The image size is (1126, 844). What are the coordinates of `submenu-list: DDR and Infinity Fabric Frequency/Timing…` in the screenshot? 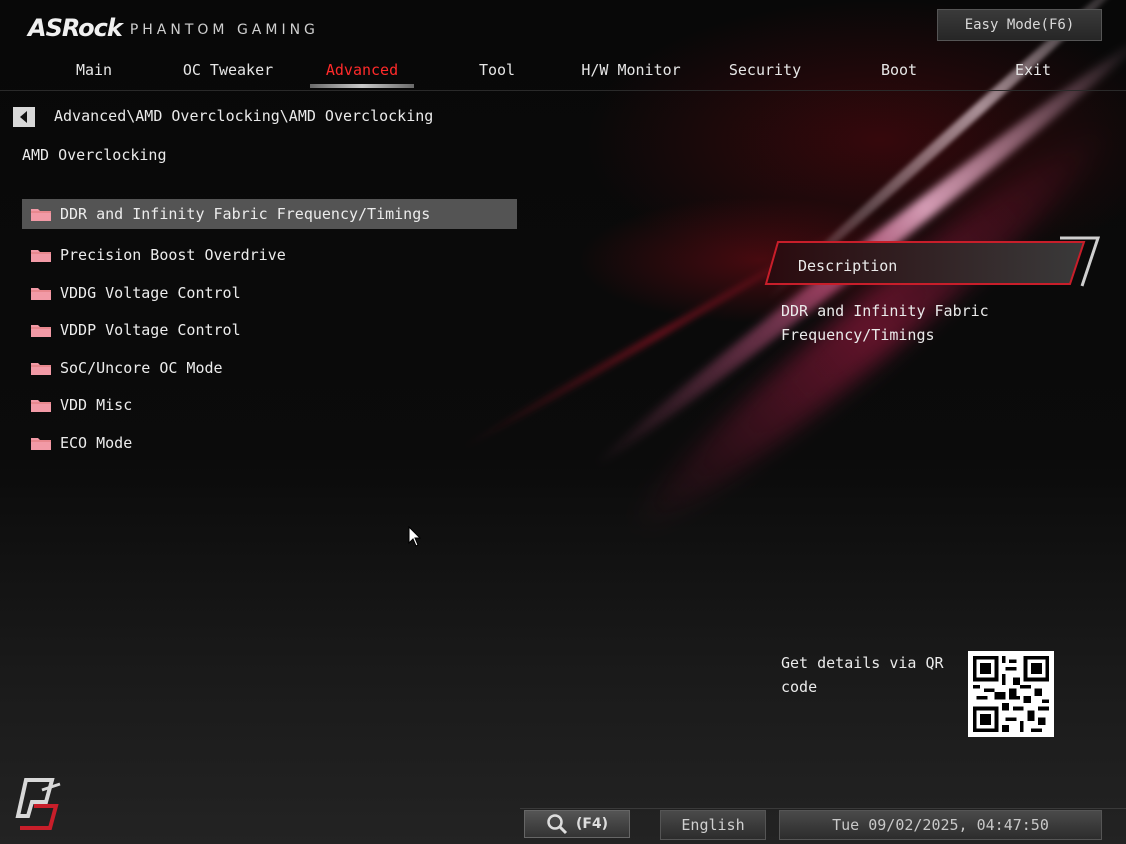 It's located at (269, 330).